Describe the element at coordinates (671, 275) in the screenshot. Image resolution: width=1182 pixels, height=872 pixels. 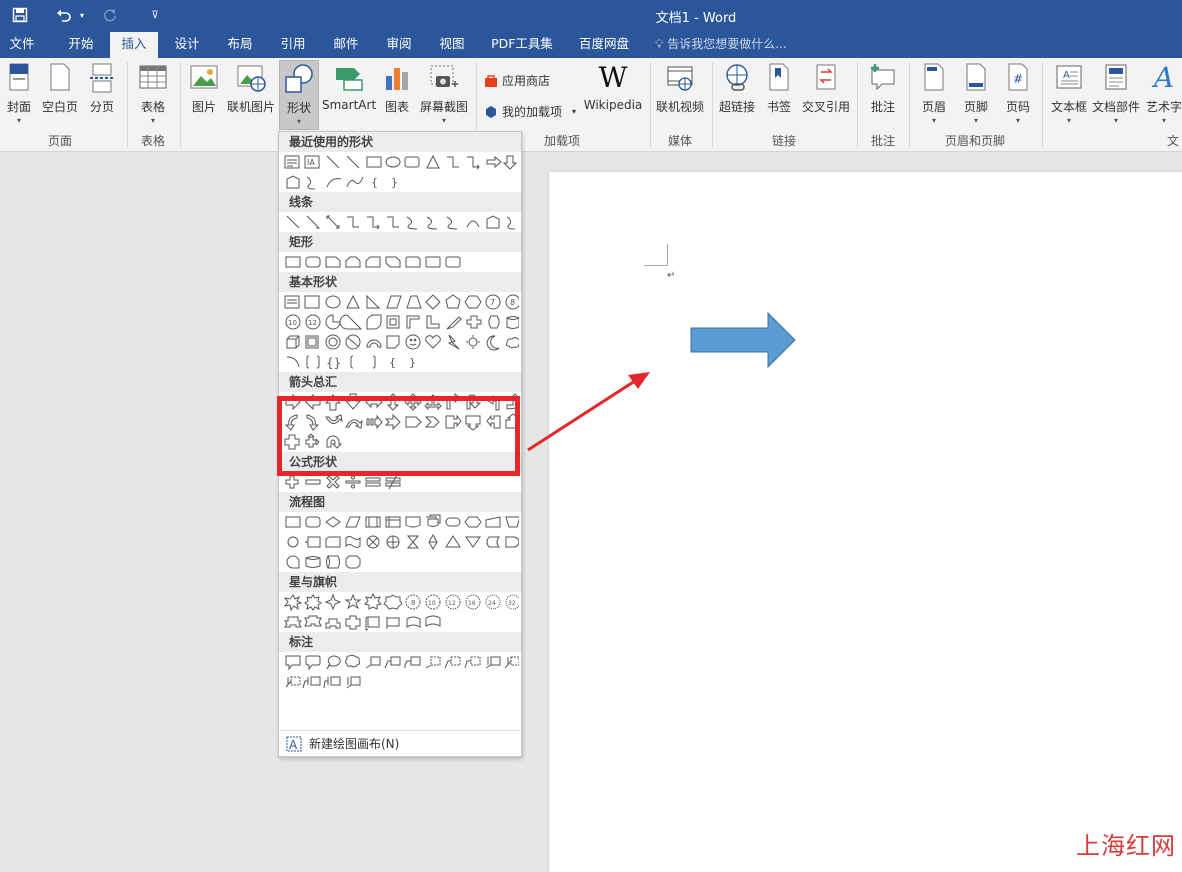
I see `paragraph-mark: ↵` at that location.